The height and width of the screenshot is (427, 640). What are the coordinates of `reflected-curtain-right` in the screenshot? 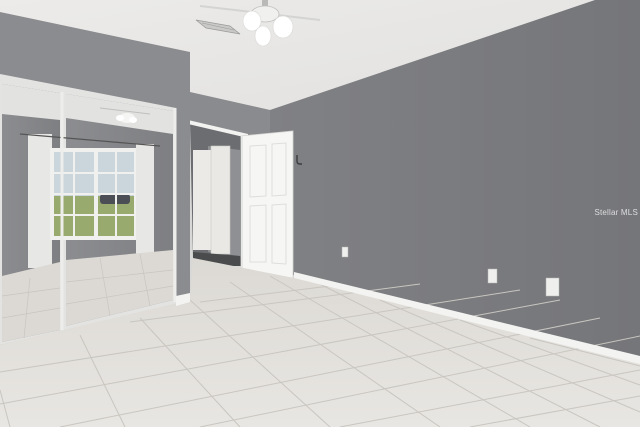 It's located at (145, 199).